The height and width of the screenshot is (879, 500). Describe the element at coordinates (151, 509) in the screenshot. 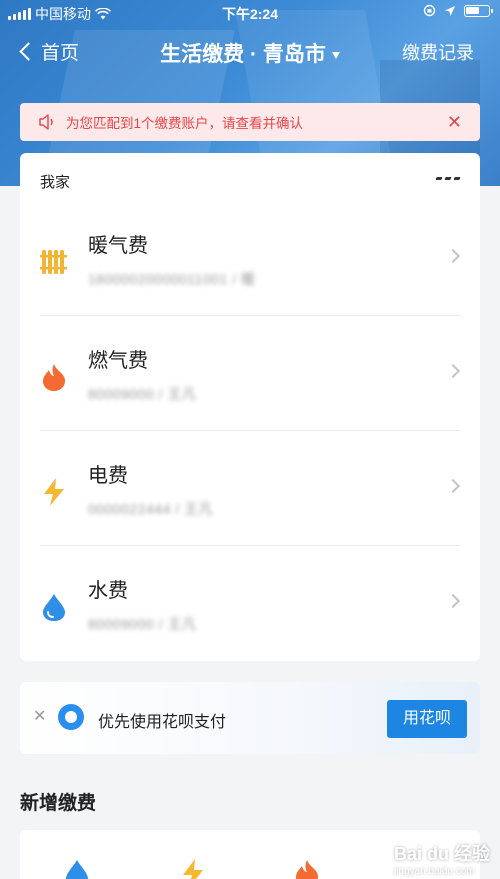

I see `bill-account: 0000022444 / 王凡` at that location.